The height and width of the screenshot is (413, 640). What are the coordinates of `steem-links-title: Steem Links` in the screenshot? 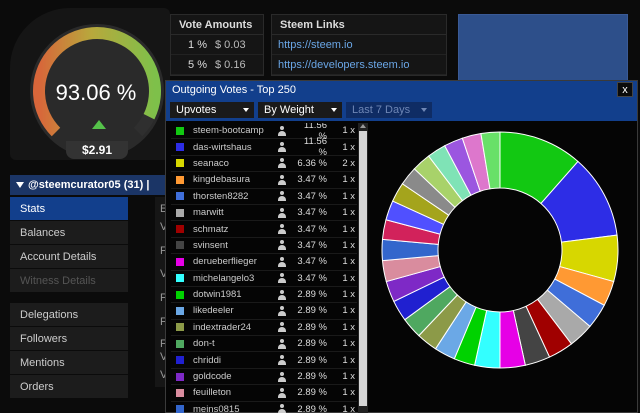 It's located at (359, 25).